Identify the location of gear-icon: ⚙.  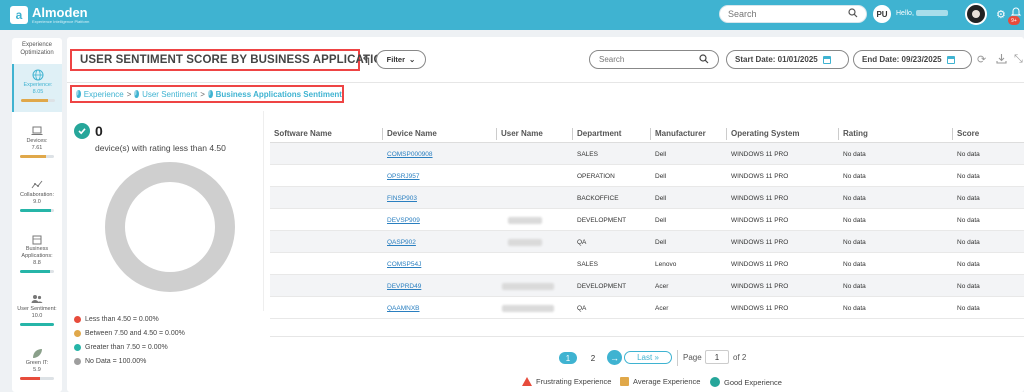
(1001, 14).